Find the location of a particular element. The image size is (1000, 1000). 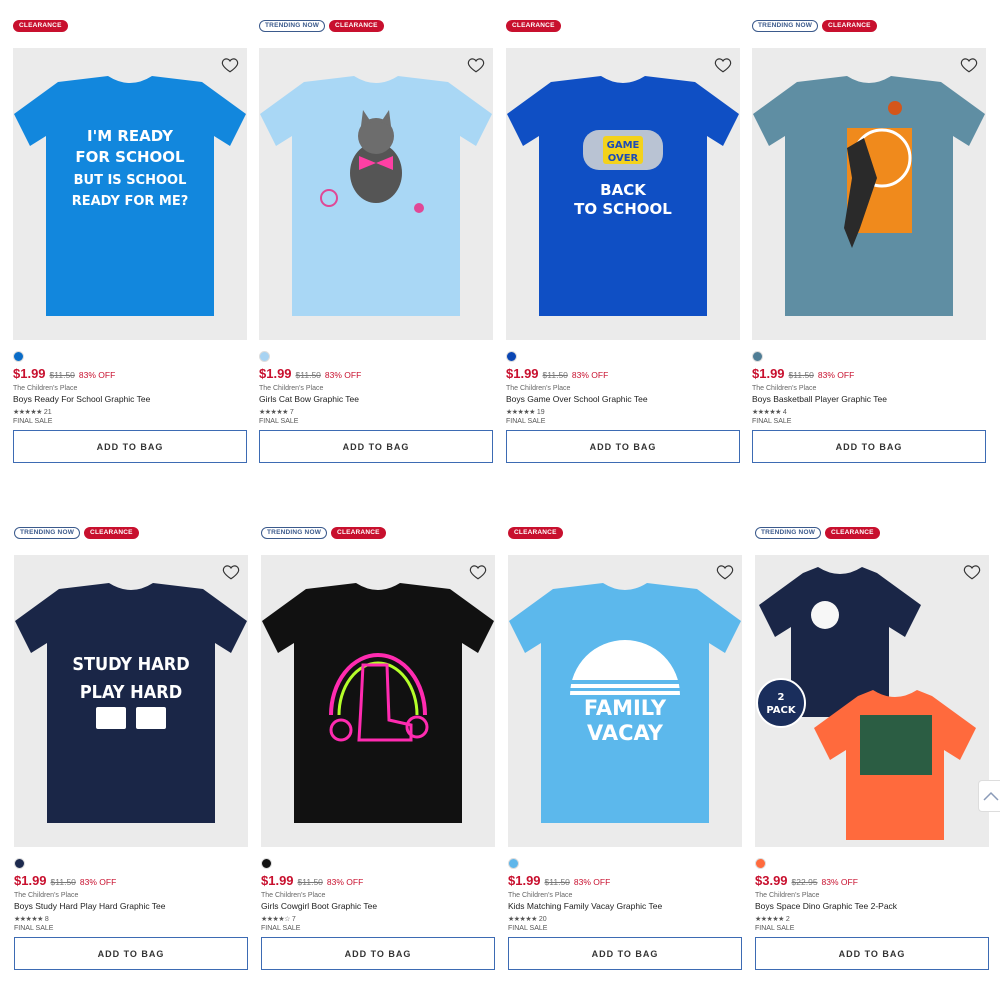

product-image-container: STUDY HARD PLAY HARD is located at coordinates (131, 701).